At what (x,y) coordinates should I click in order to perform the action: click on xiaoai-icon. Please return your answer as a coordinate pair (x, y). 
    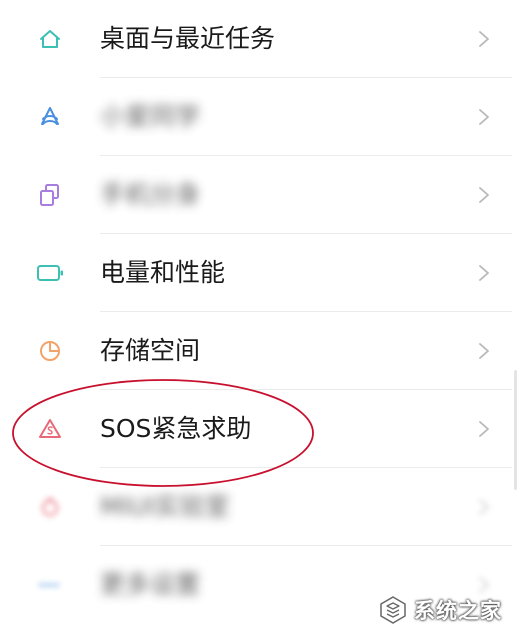
    Looking at the image, I should click on (50, 116).